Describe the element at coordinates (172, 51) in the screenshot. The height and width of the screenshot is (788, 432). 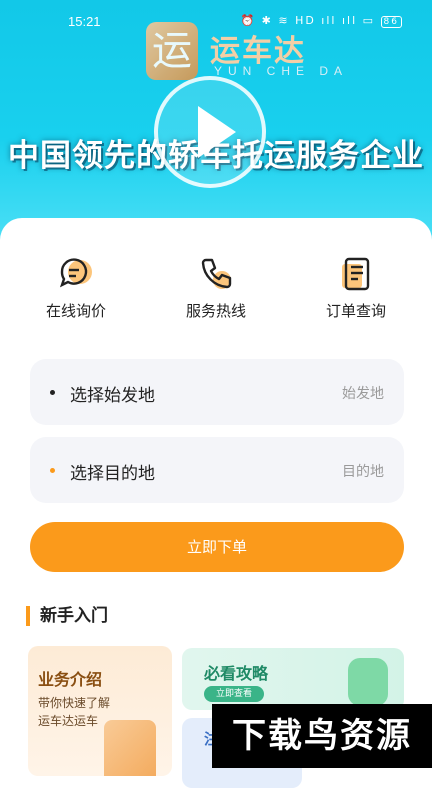
I see `logo-icon: 运` at that location.